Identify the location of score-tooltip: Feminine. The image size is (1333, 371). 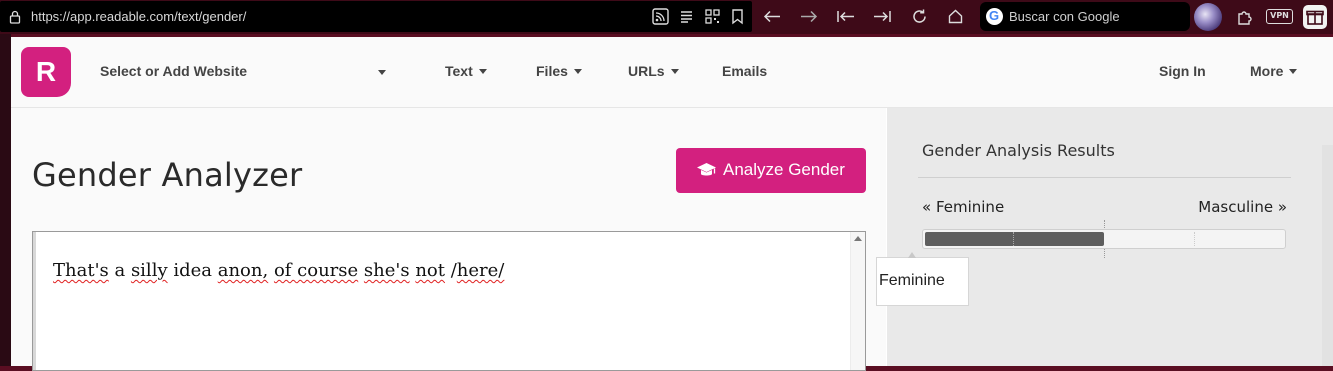
(922, 279).